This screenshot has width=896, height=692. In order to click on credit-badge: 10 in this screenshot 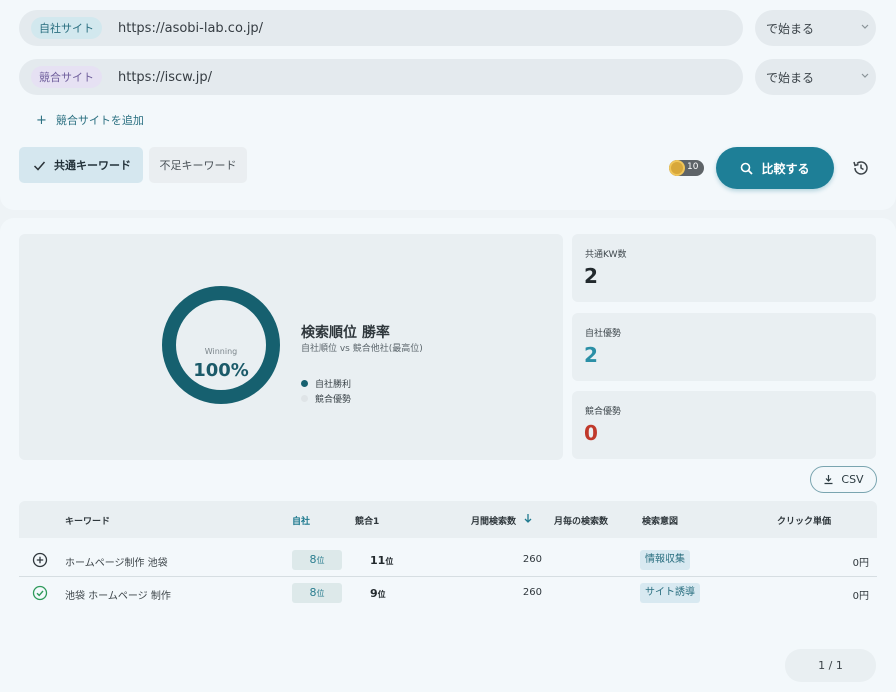, I will do `click(686, 168)`.